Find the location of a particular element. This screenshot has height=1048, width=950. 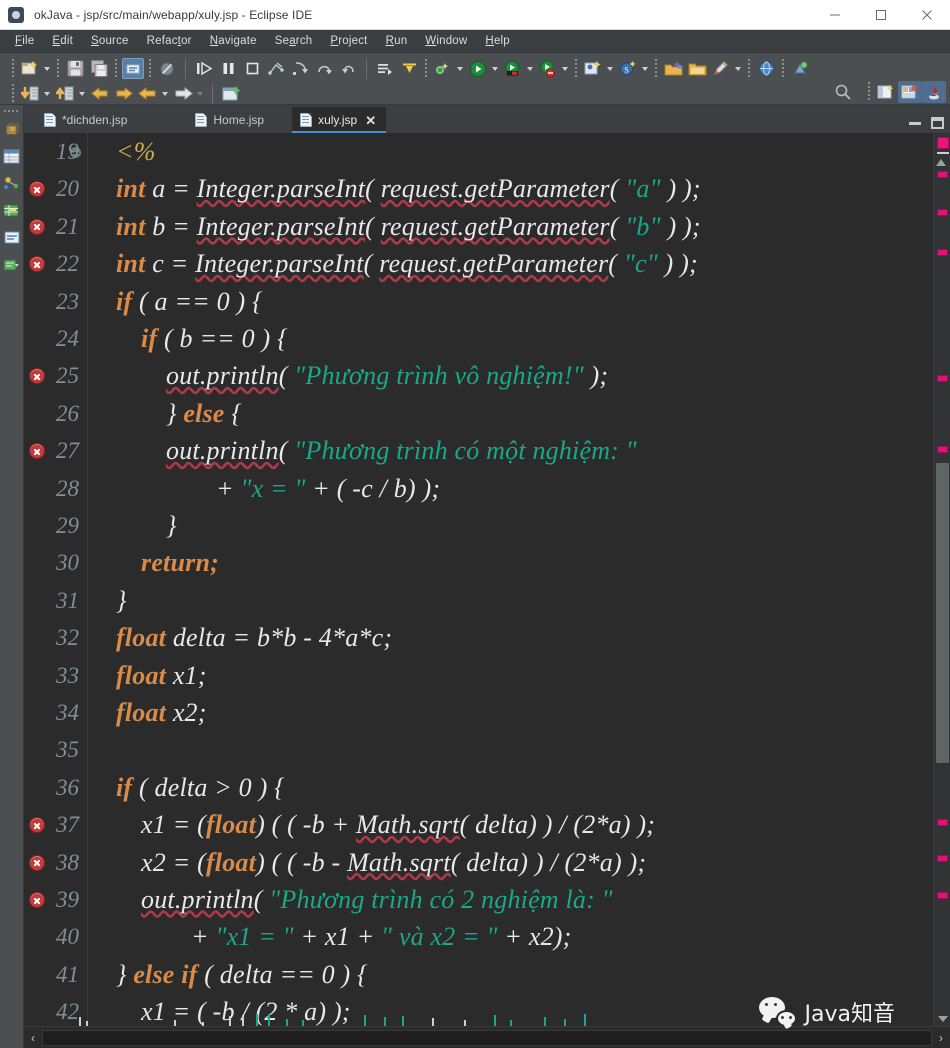

code-line: float x1; is located at coordinates (517, 675).